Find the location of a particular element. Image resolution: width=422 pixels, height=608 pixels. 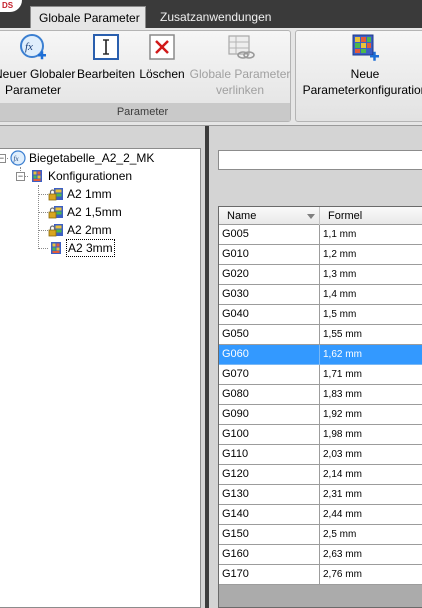

cell-formel: 1,92 mm is located at coordinates (371, 415).